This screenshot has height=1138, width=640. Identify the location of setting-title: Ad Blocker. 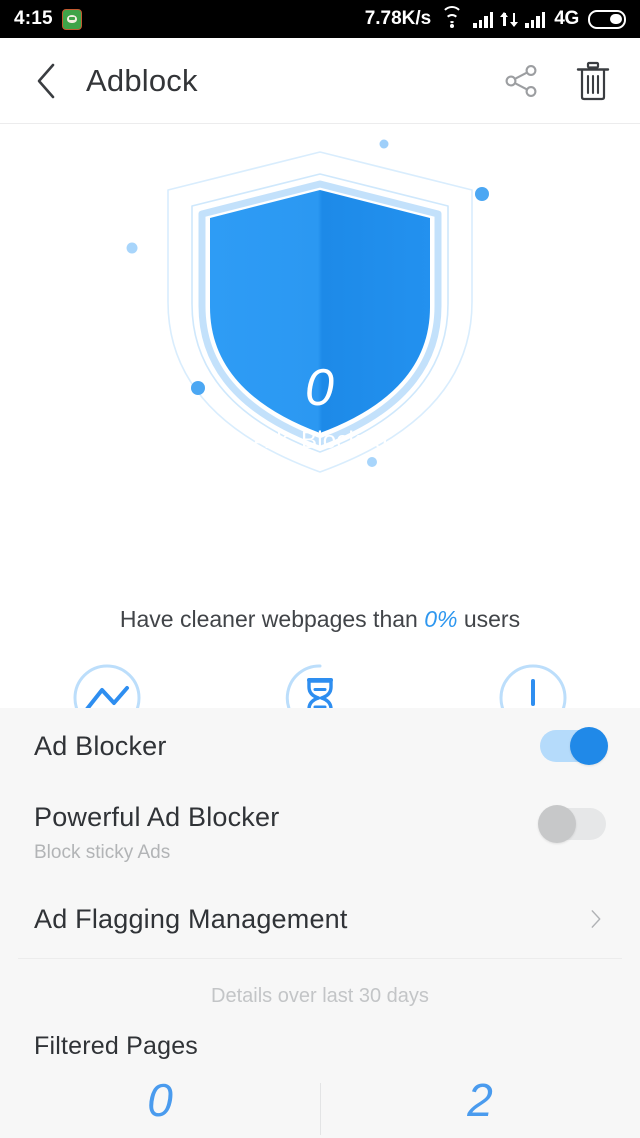
(100, 745).